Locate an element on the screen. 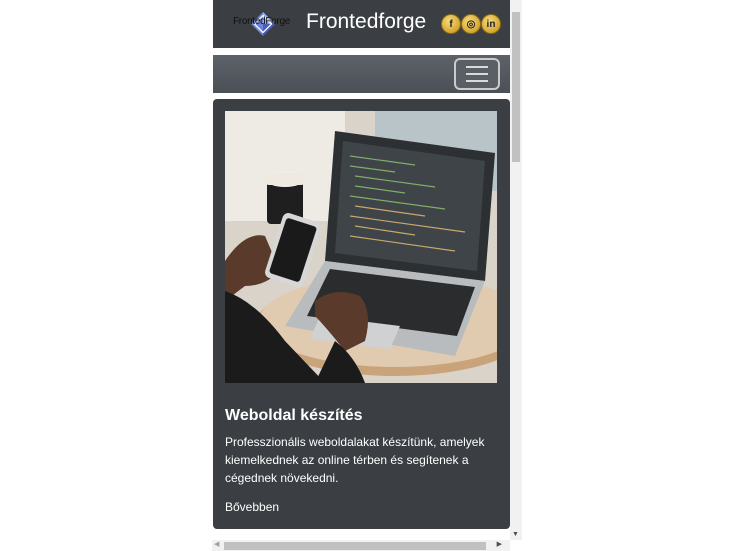  scroll-left-arrow-icon: ◀ is located at coordinates (216, 544).